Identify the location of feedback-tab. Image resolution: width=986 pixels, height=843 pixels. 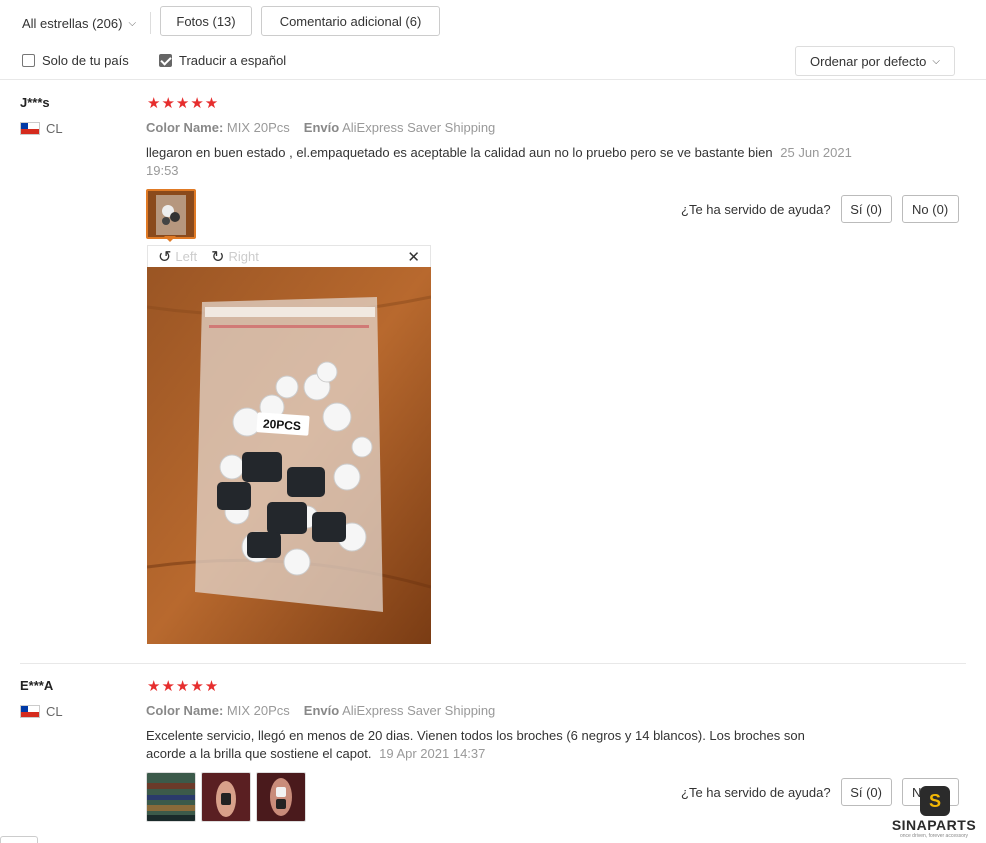
(19, 839).